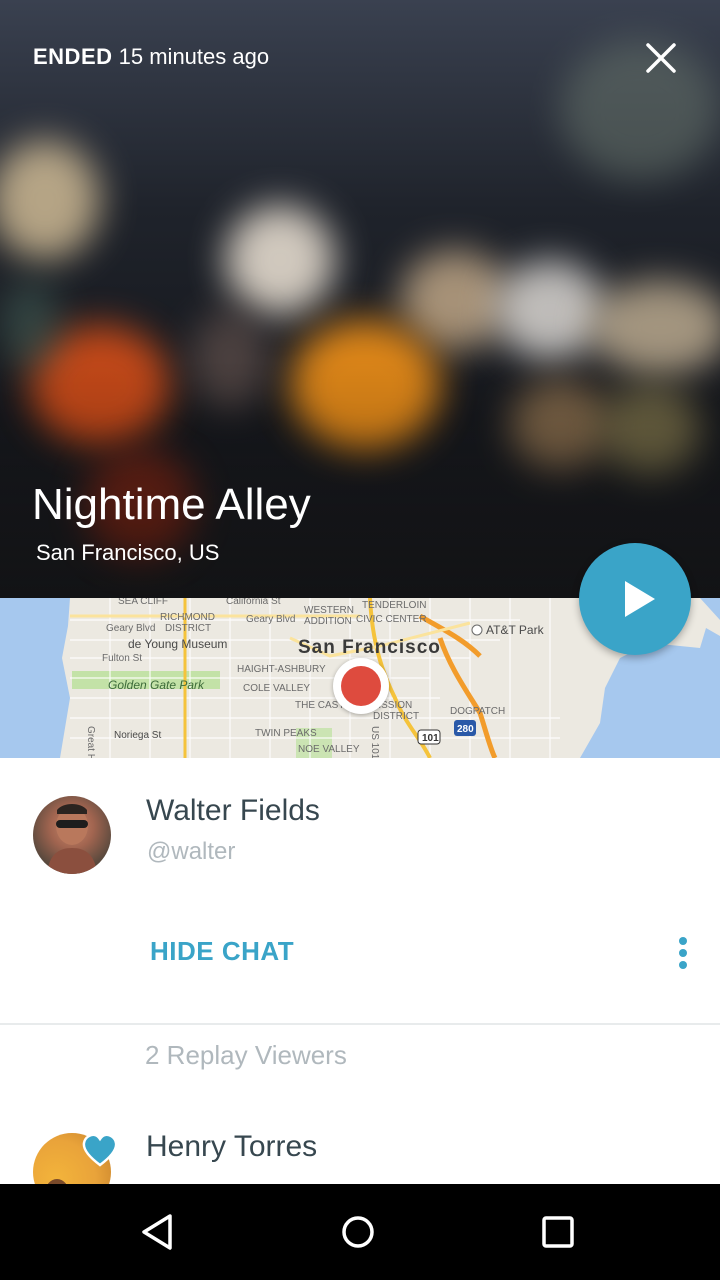 This screenshot has width=720, height=1280. I want to click on nav-home-button, so click(358, 1232).